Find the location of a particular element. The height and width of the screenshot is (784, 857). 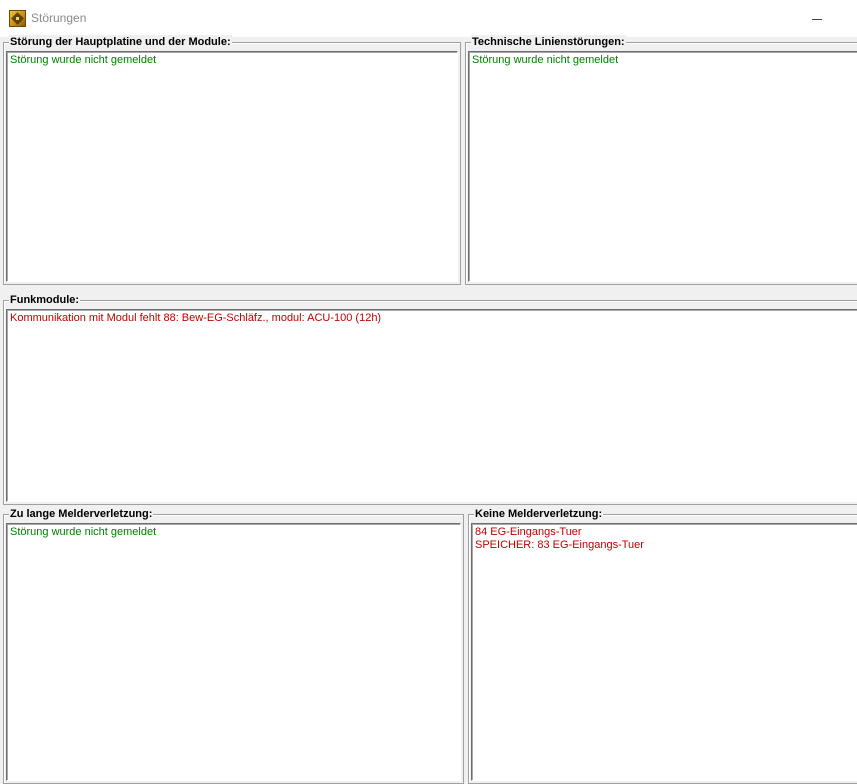

window-title: Störungen is located at coordinates (59, 18).